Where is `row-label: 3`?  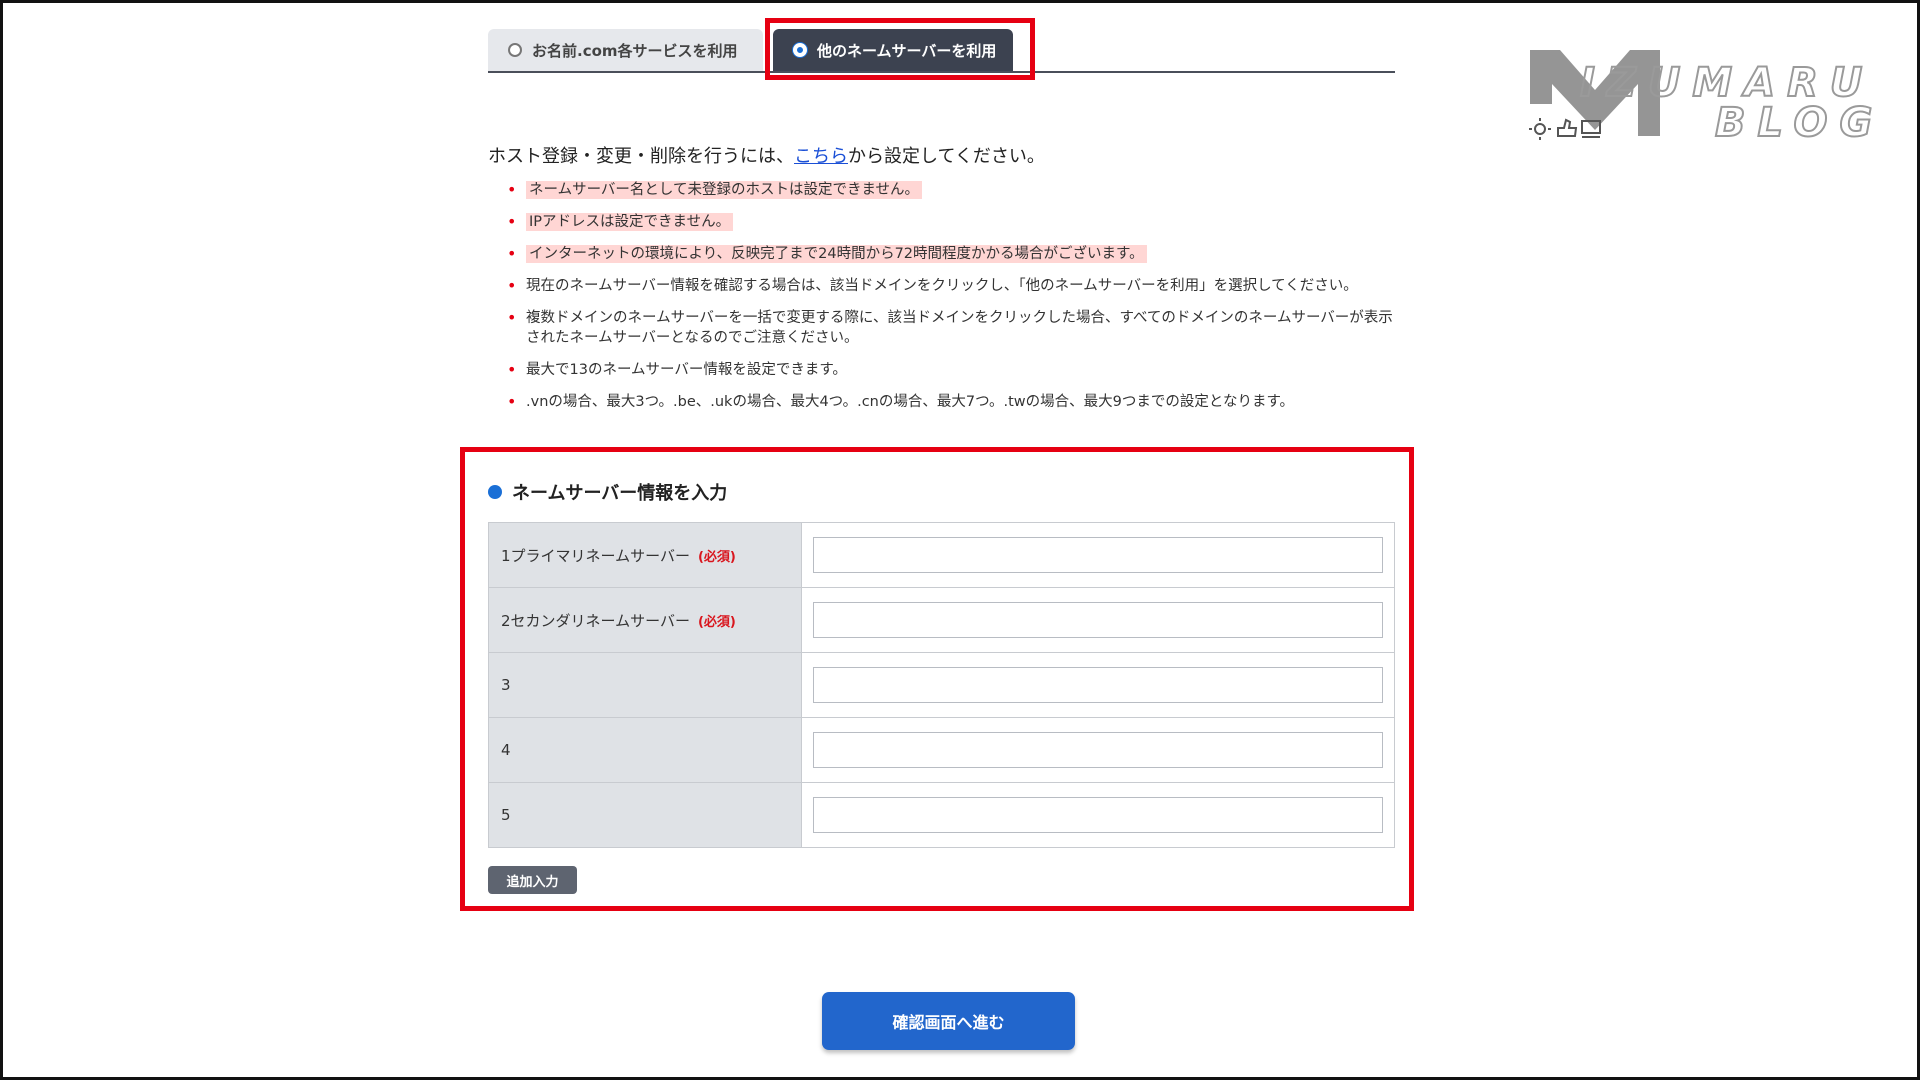
row-label: 3 is located at coordinates (645, 685).